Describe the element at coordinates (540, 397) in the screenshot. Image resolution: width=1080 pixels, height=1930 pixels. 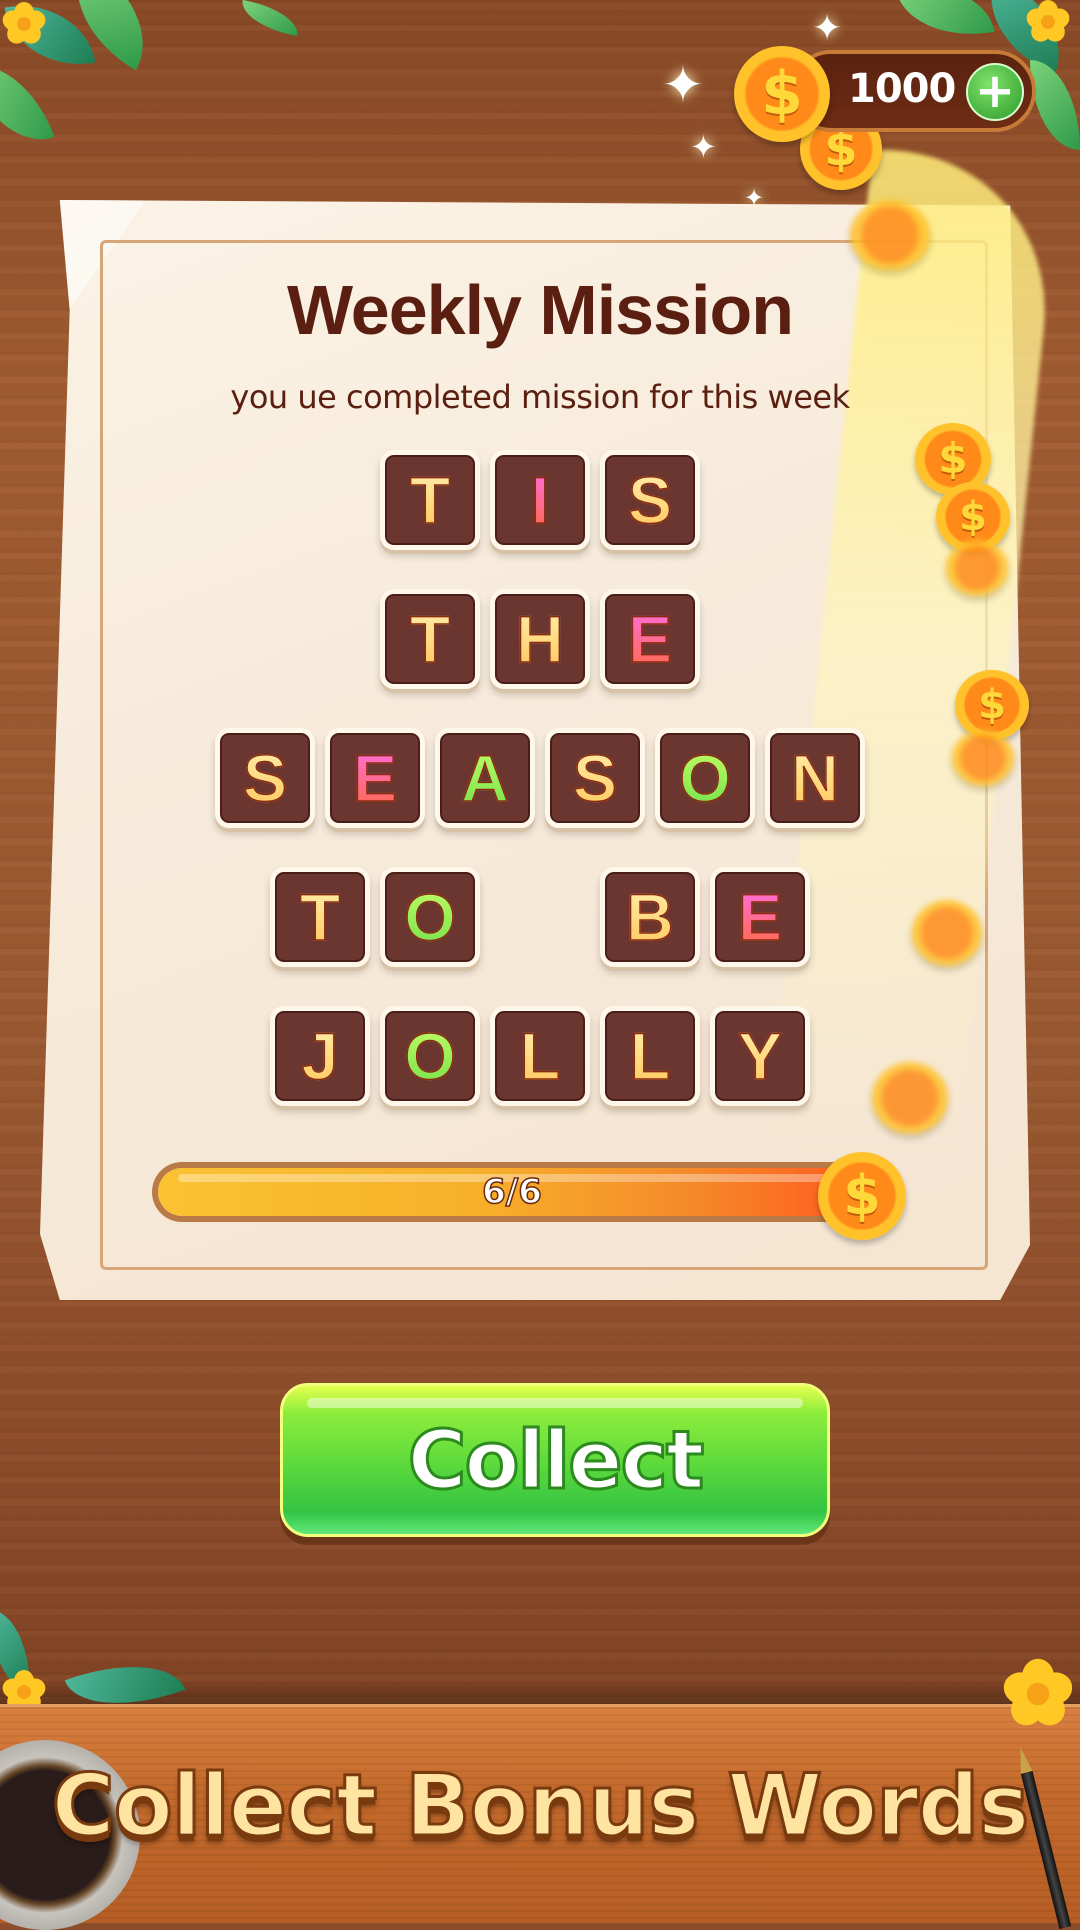
I see `mission-subtitle: you ue completed mission for this week` at that location.